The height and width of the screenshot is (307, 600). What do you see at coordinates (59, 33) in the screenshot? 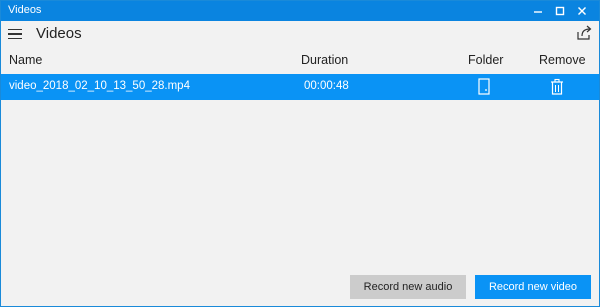
I see `page-title: Videos` at bounding box center [59, 33].